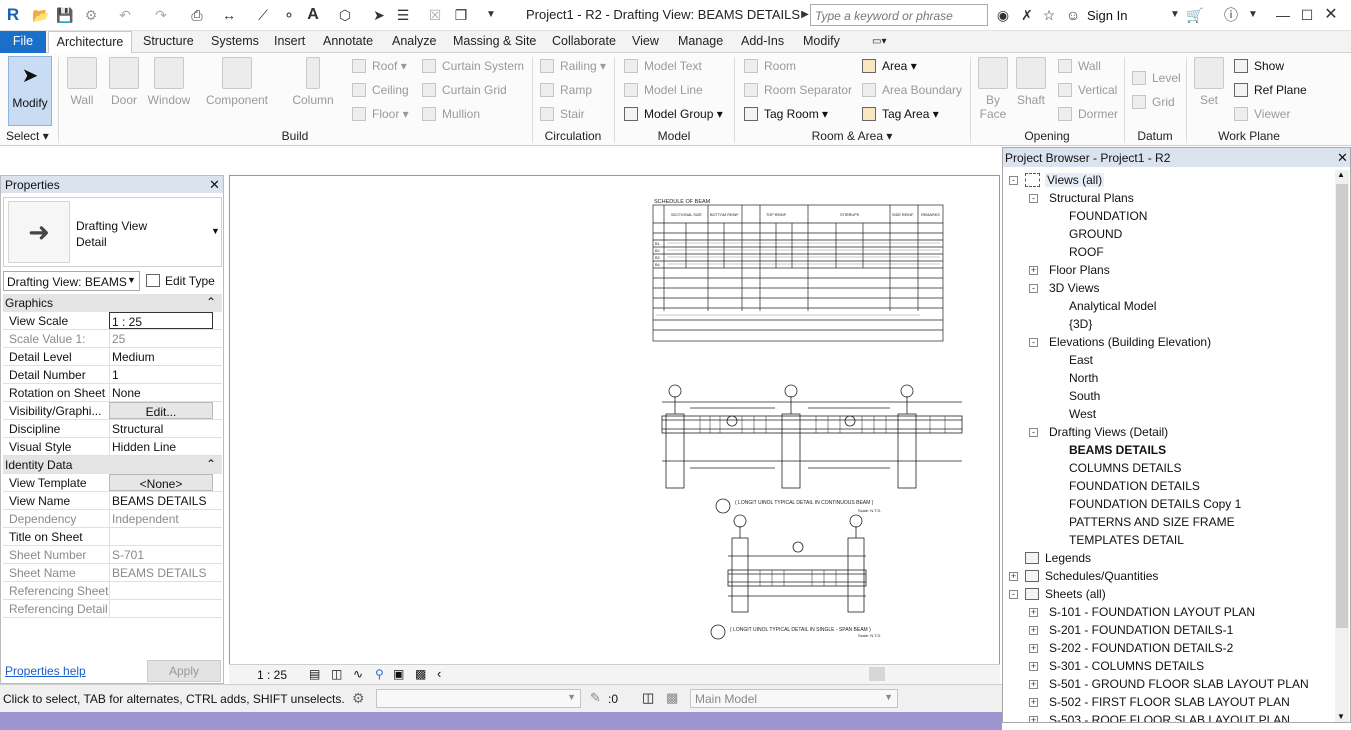 This screenshot has height=730, width=1351. Describe the element at coordinates (1155, 504) in the screenshot. I see `browser-view-item: FOUNDATION DETAILS Copy 1` at that location.